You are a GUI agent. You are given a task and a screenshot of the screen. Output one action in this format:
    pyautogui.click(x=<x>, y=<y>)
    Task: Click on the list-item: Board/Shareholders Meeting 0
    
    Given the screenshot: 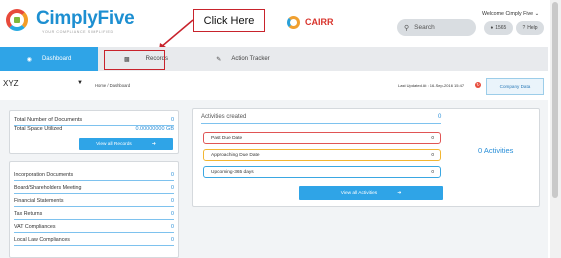 What is the action you would take?
    pyautogui.click(x=94, y=188)
    